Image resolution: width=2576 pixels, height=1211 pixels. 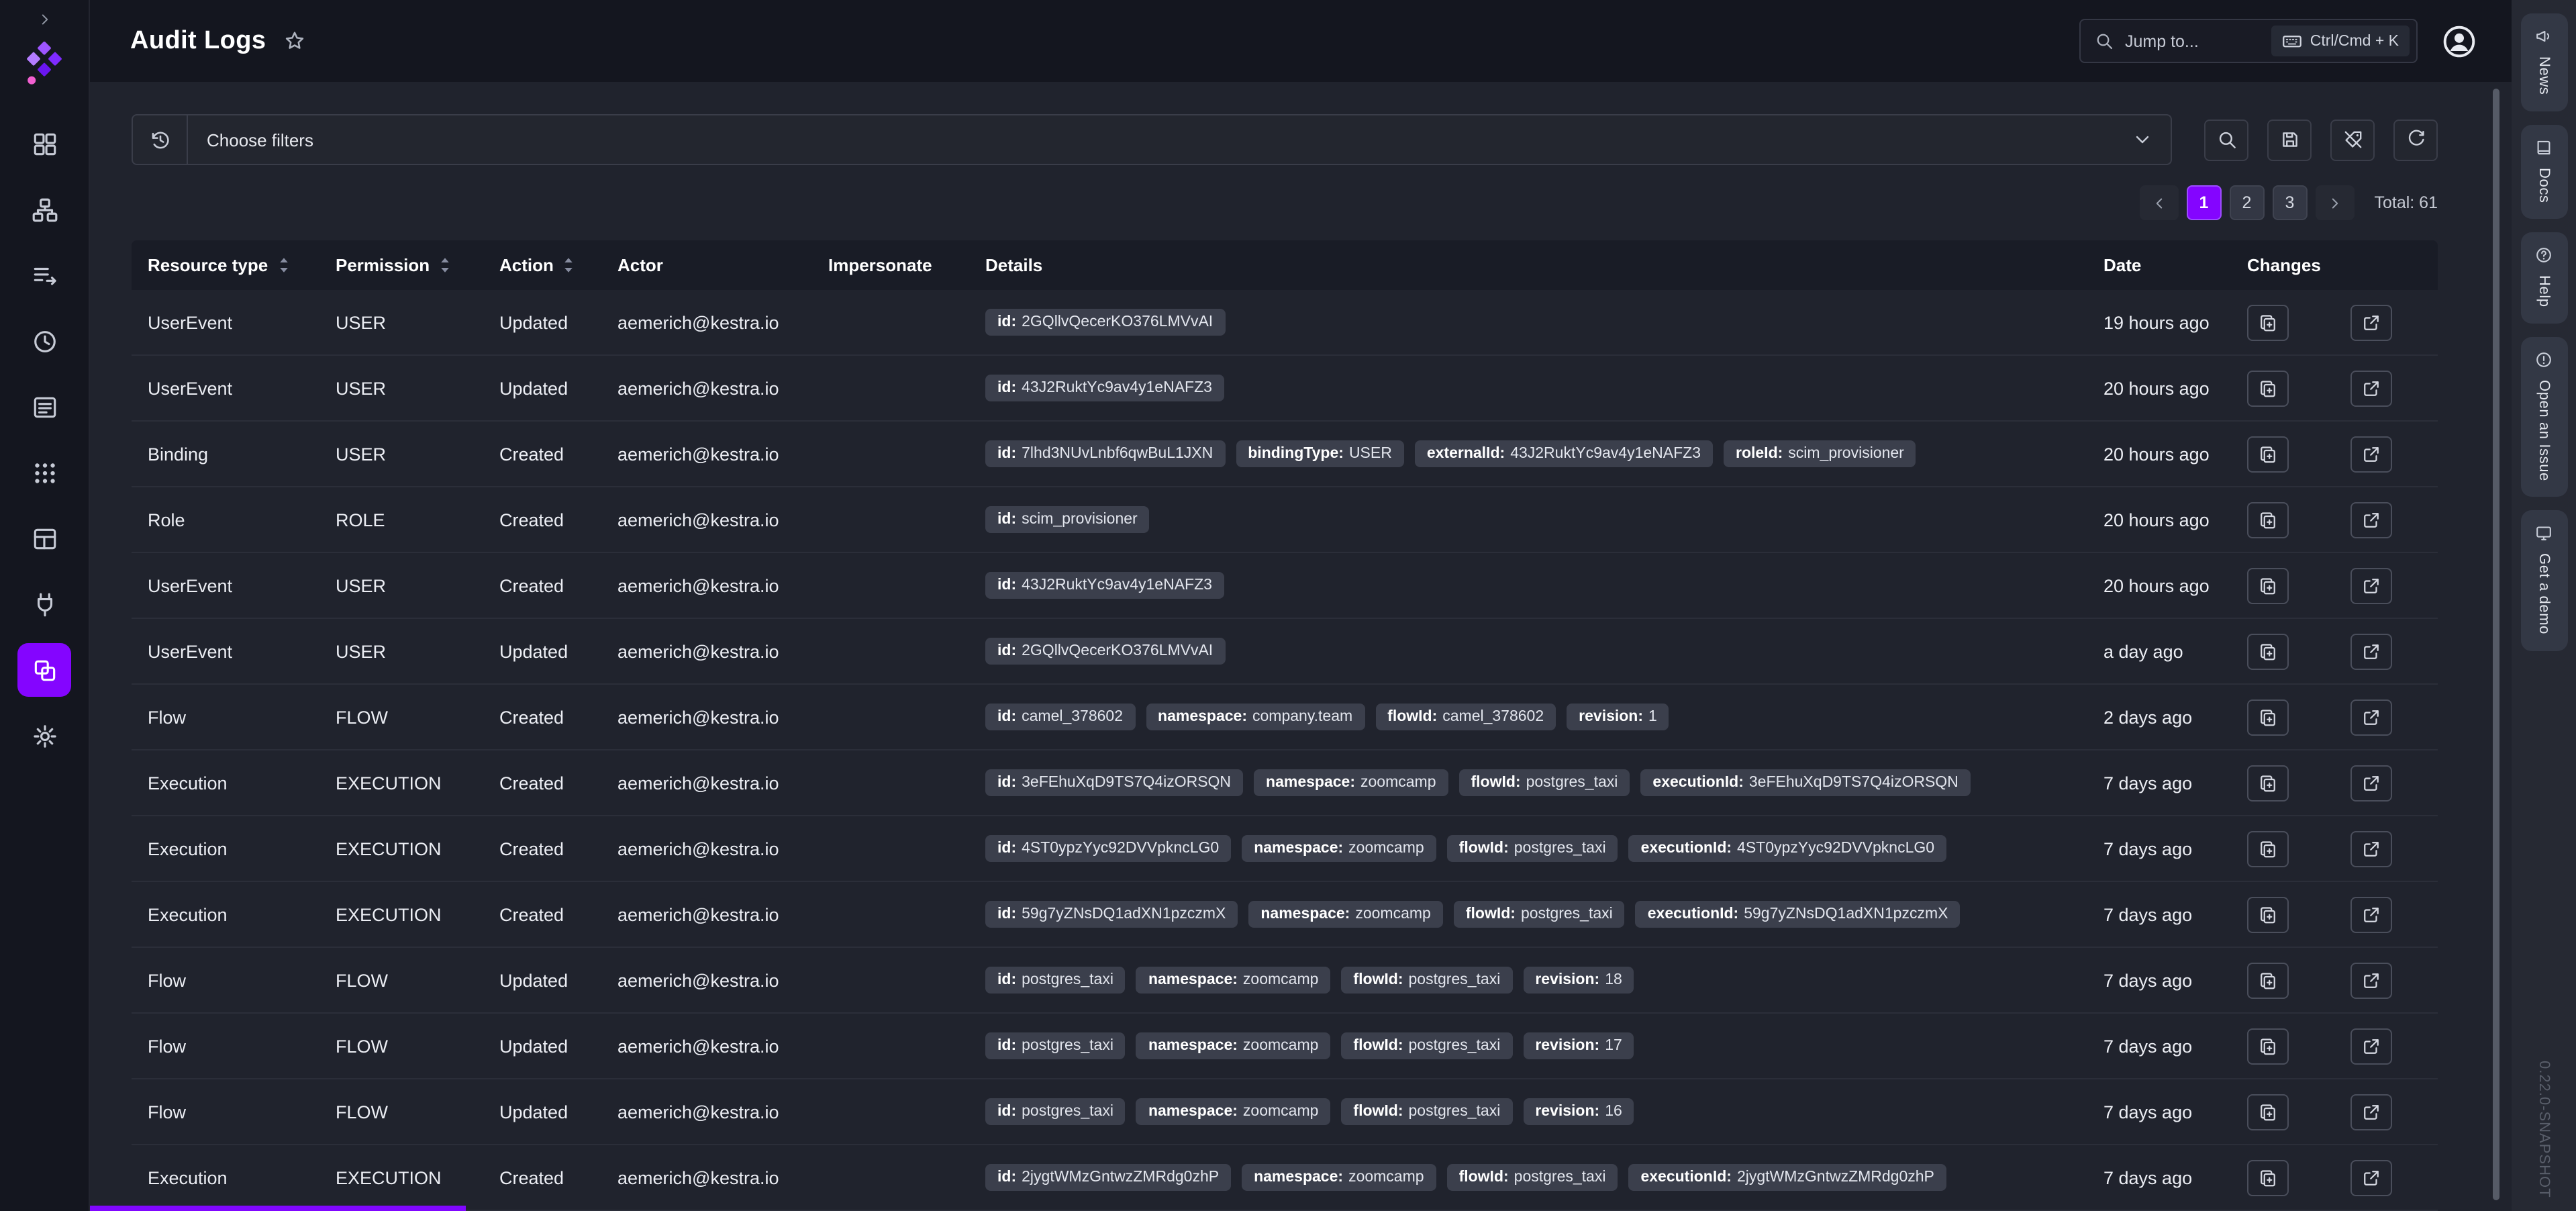 I want to click on filter-bar: Choose filters, so click(x=1152, y=139).